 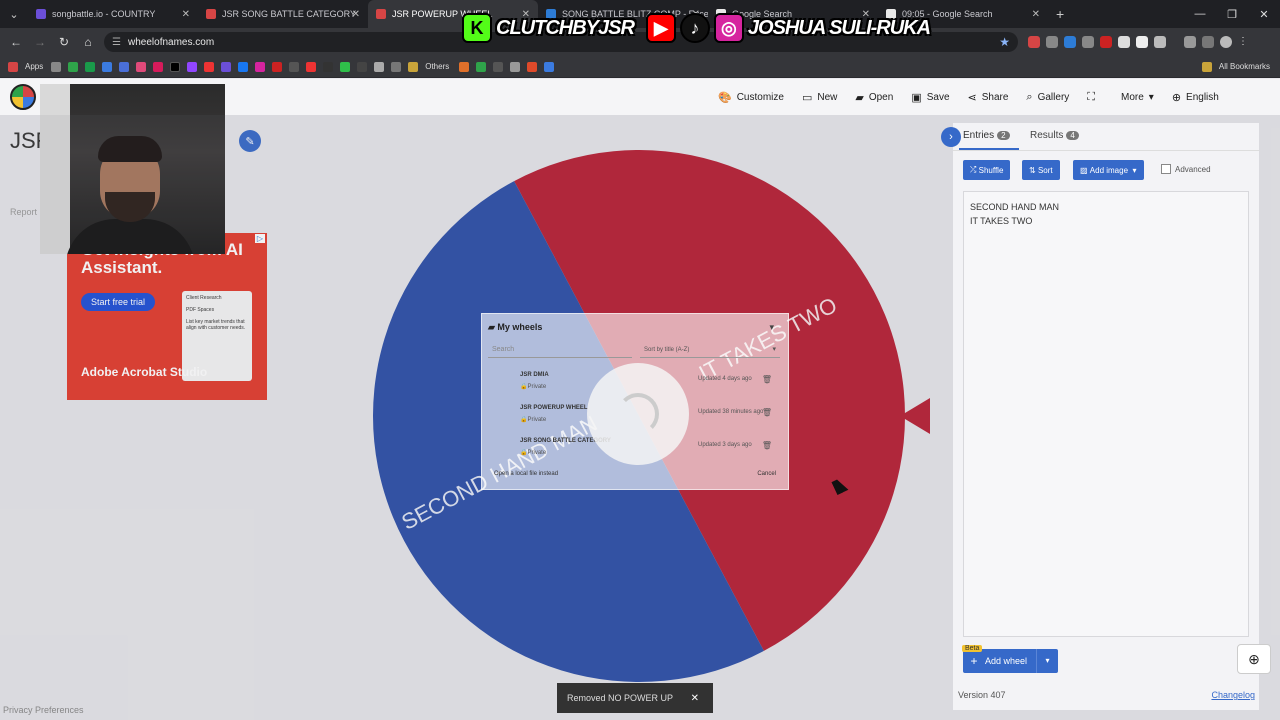 I want to click on tab-entries: Entries 2, so click(x=986, y=135).